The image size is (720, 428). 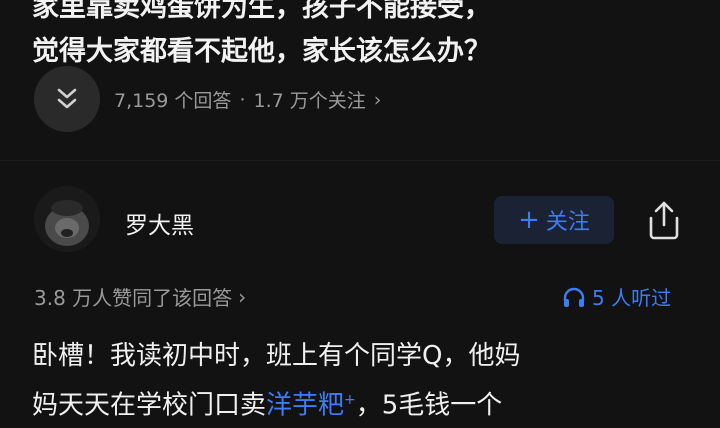 I want to click on author-name: 罗大黑, so click(x=159, y=223).